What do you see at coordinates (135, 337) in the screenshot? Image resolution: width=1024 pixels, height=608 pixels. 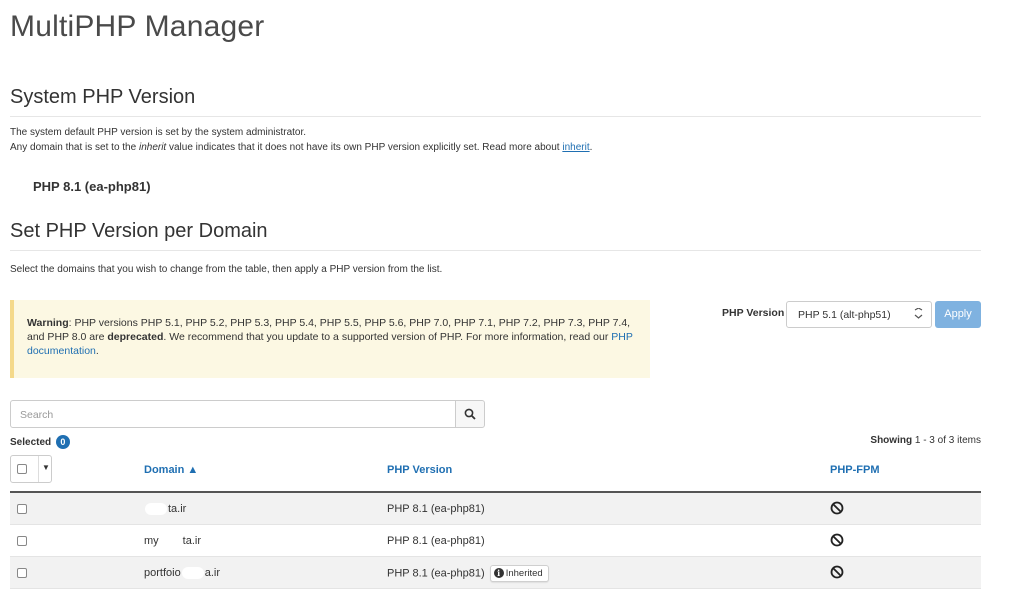 I see `warning-deprecated: deprecated` at bounding box center [135, 337].